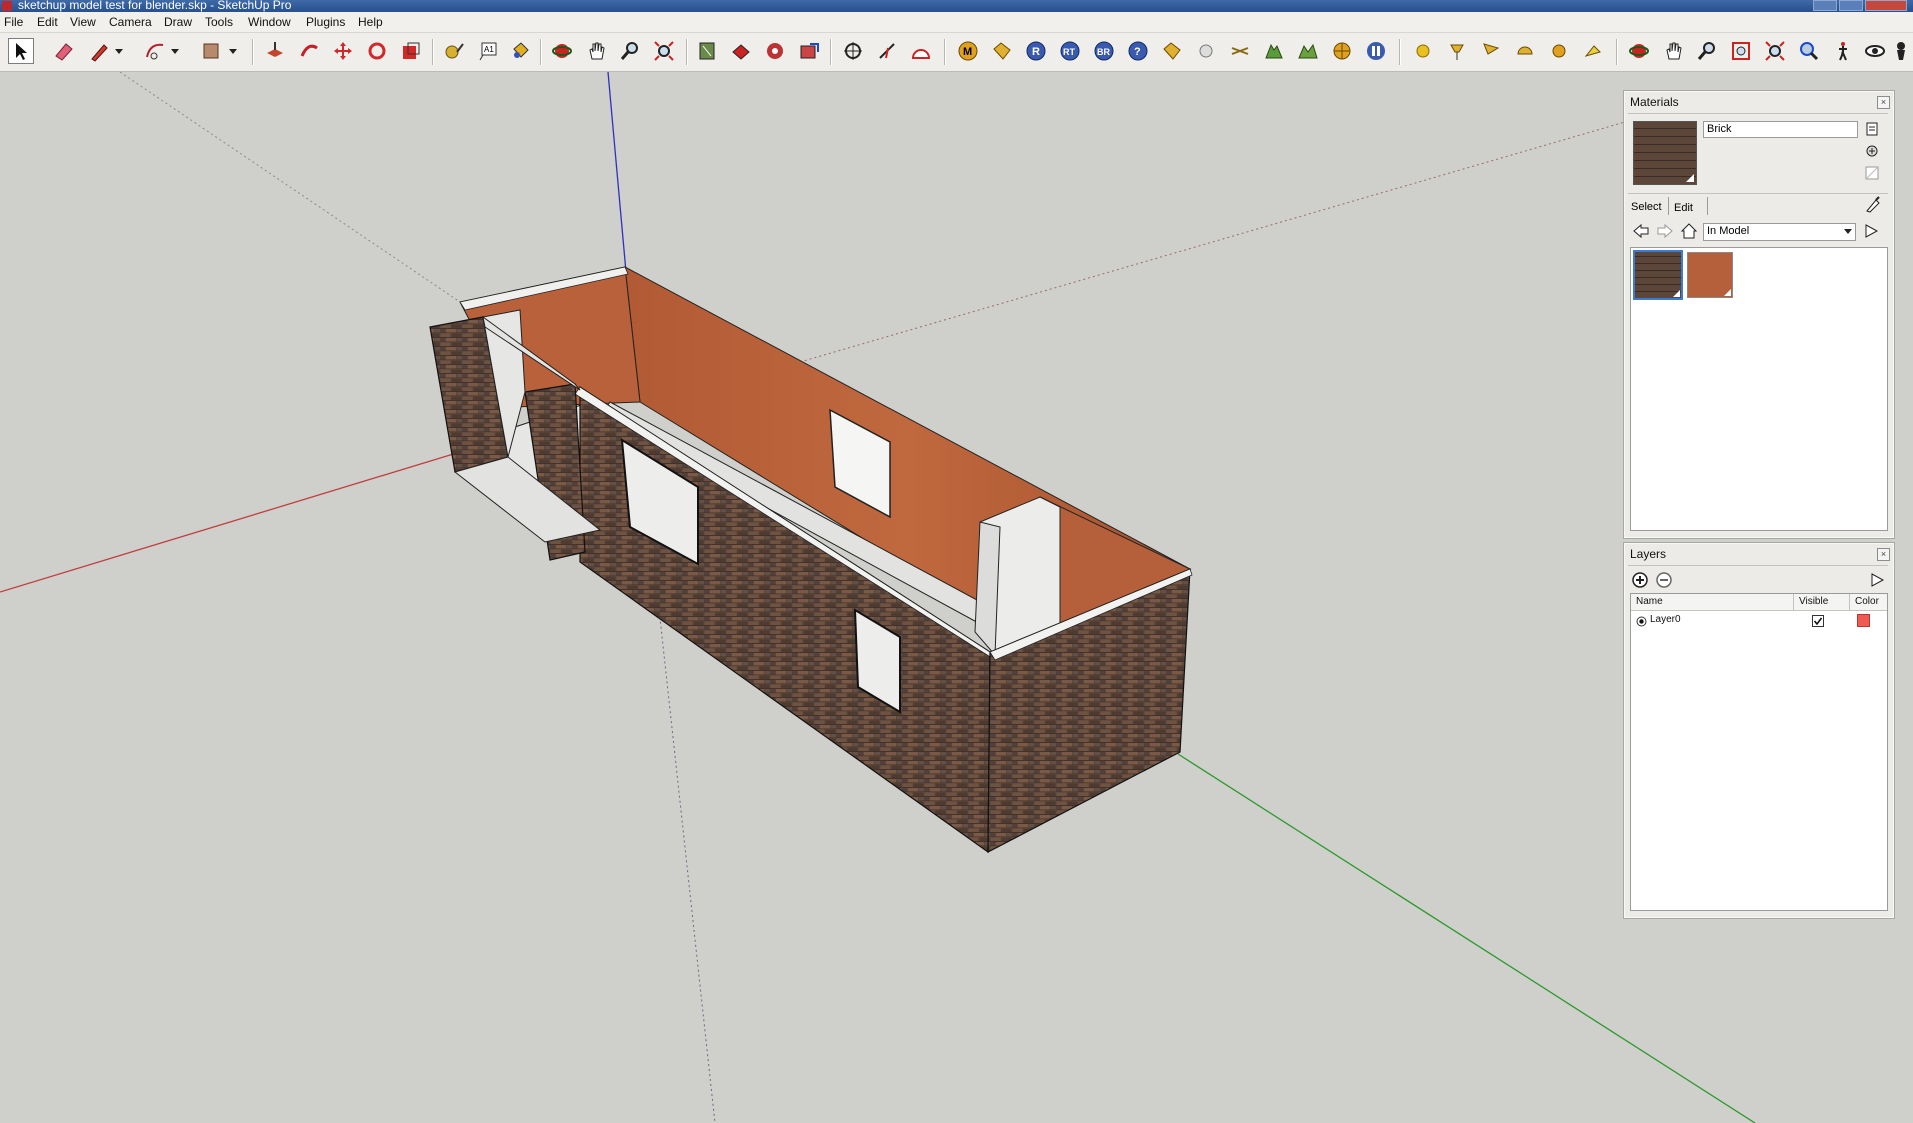 The image size is (1913, 1123). What do you see at coordinates (1172, 51) in the screenshot?
I see `label-icon` at bounding box center [1172, 51].